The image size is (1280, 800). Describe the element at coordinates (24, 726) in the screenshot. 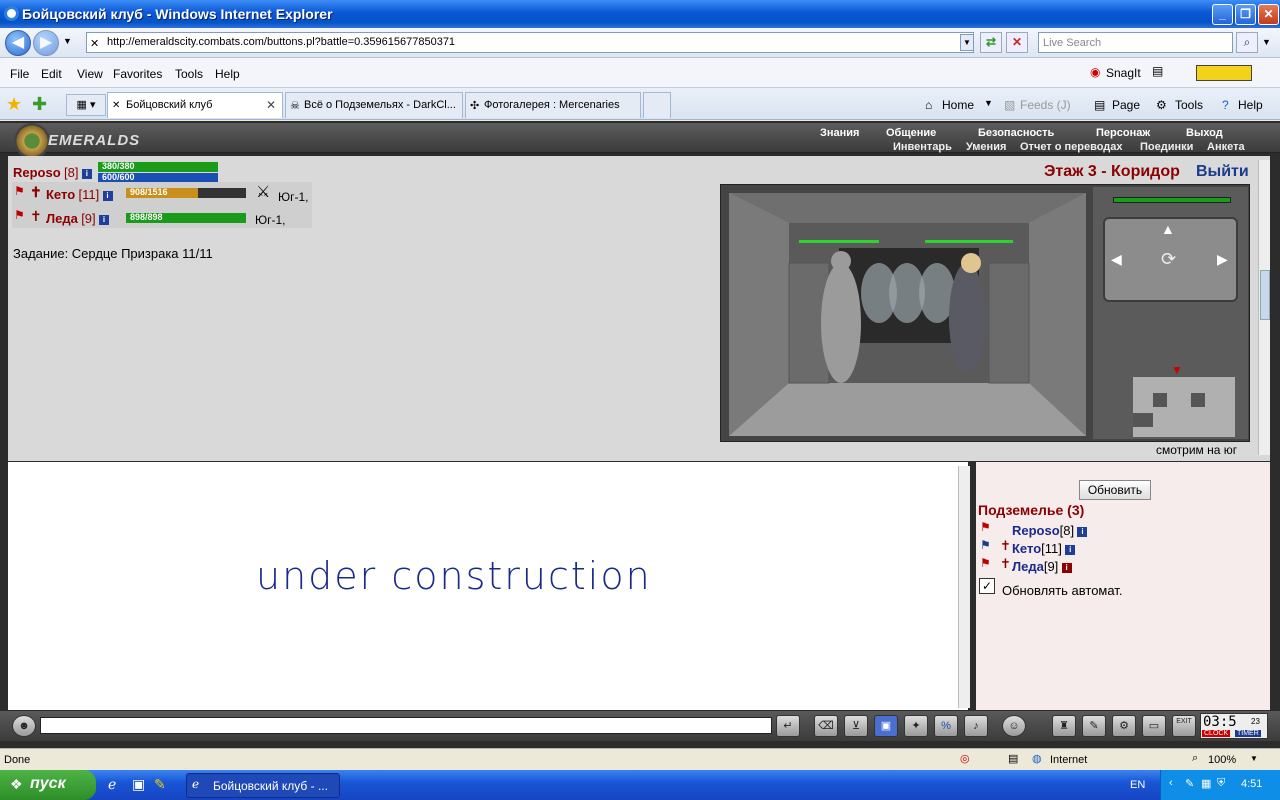

I see `chat-mode-icon: ☻` at that location.